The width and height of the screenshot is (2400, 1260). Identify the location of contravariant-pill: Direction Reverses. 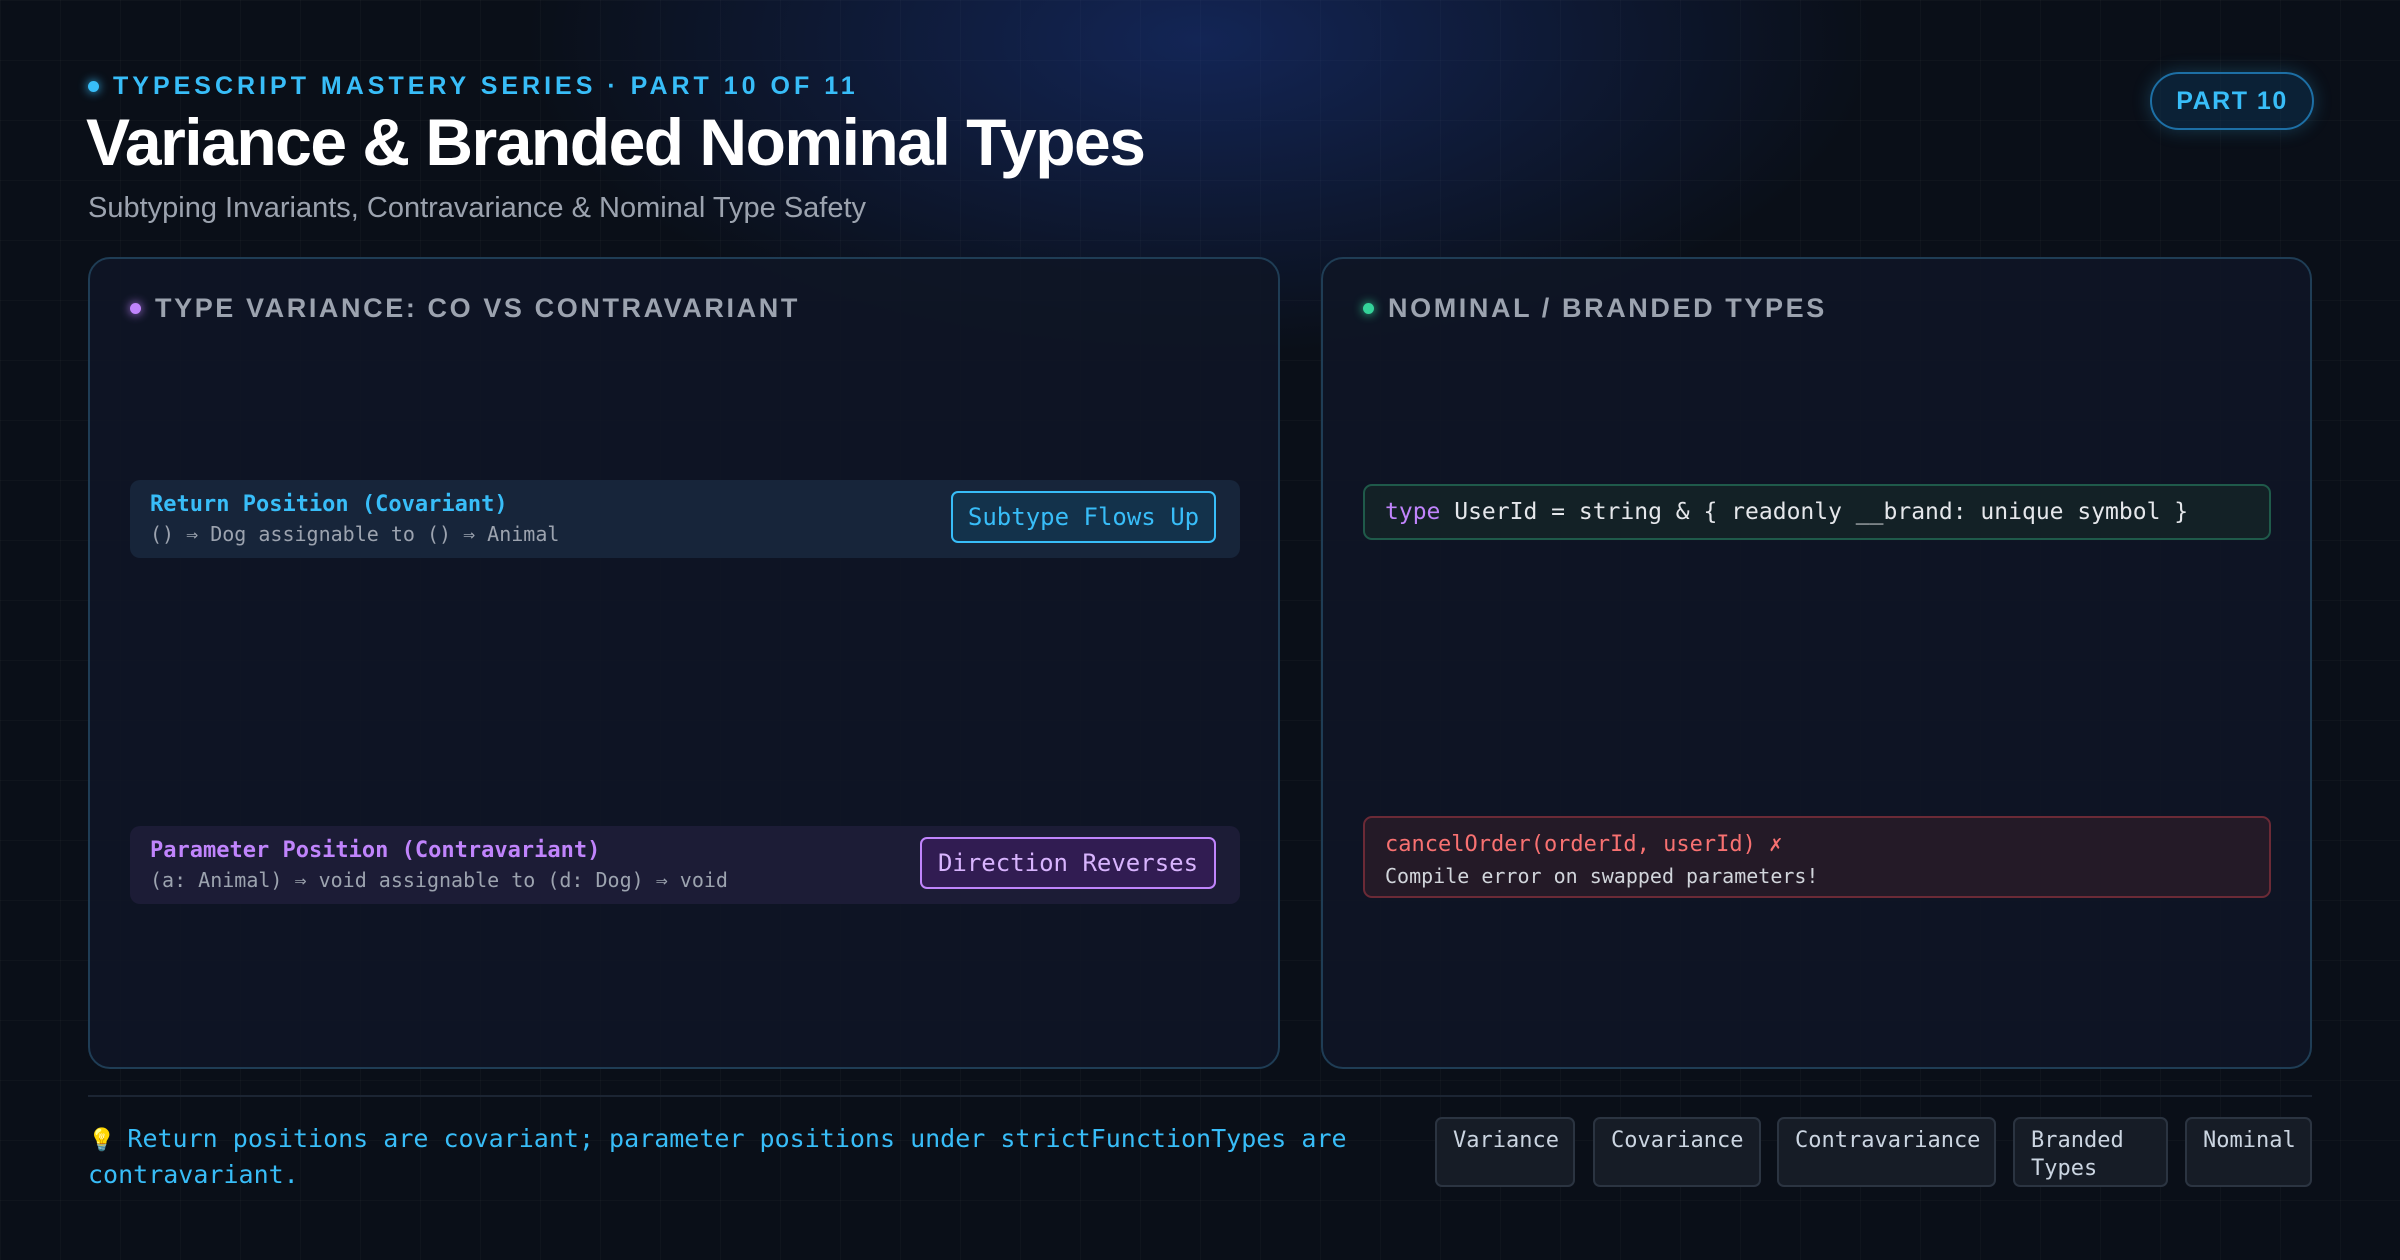
(1068, 863).